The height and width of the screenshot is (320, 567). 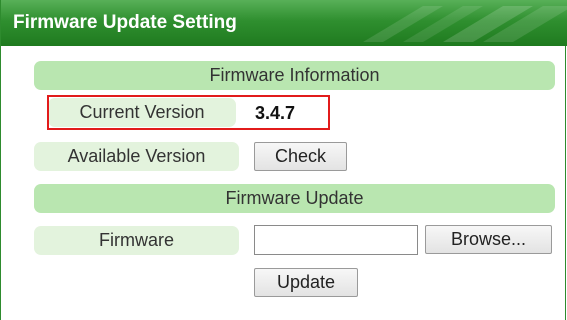 What do you see at coordinates (465, 24) in the screenshot?
I see `header-stripes-decoration` at bounding box center [465, 24].